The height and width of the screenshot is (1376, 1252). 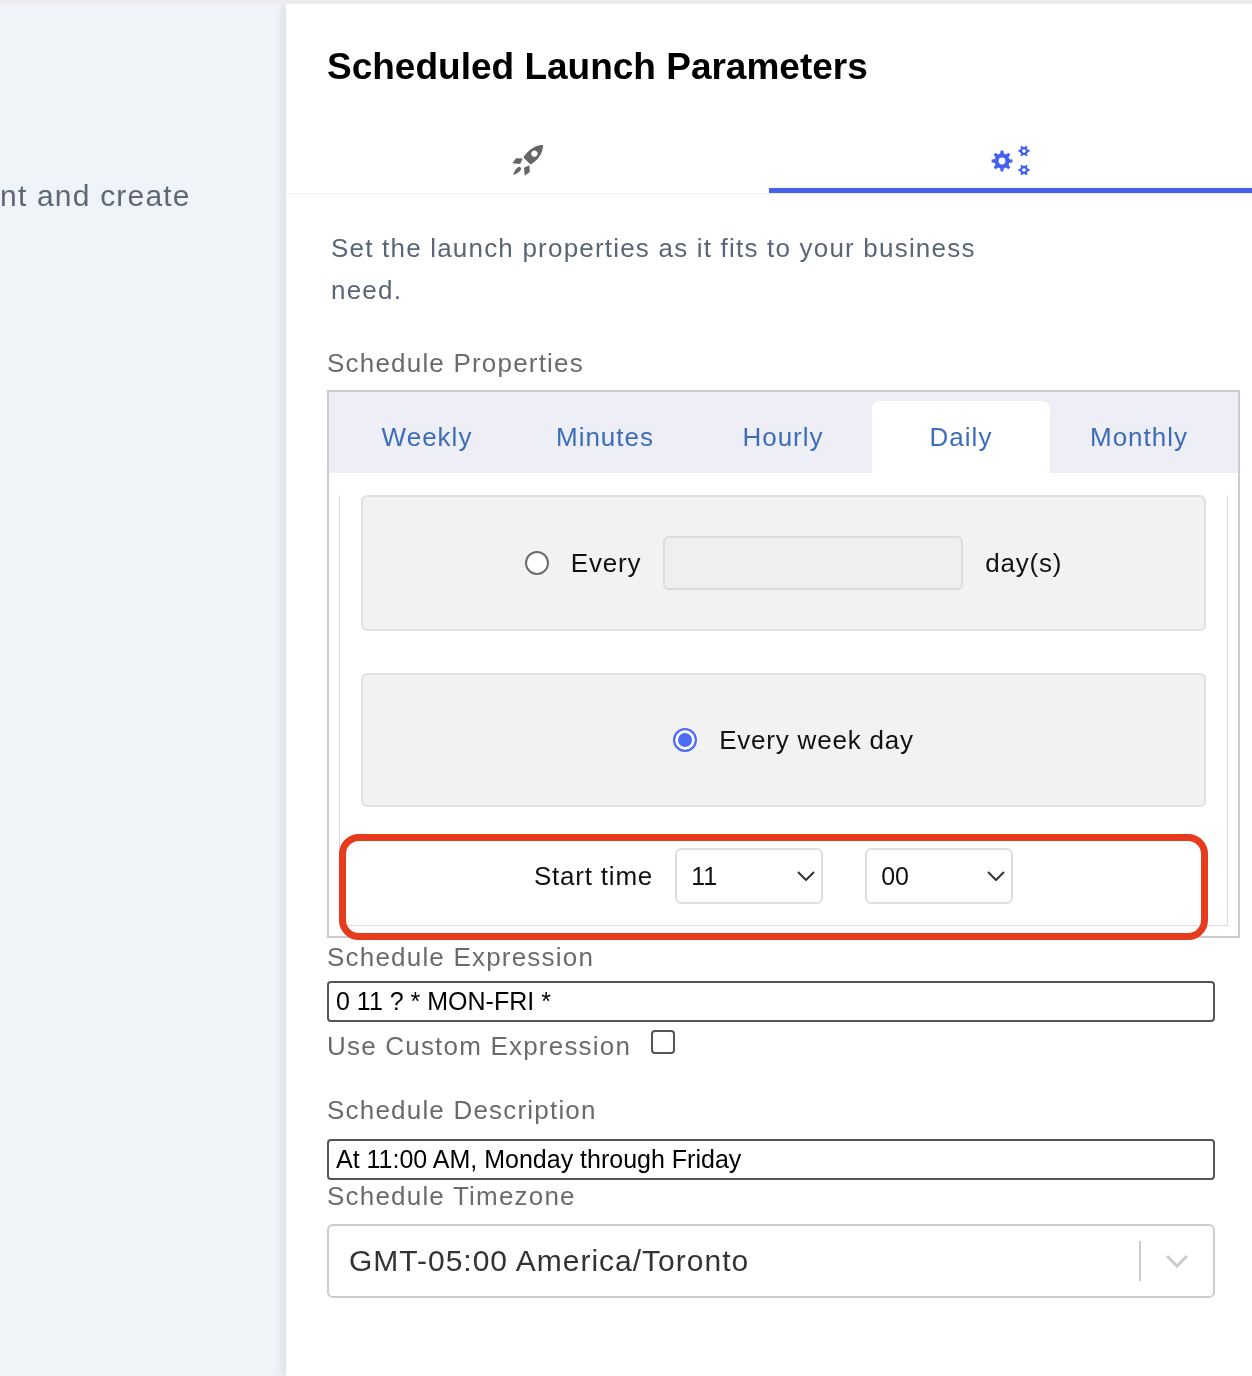 I want to click on checkbox-label: Use Custom Expression, so click(x=479, y=1046).